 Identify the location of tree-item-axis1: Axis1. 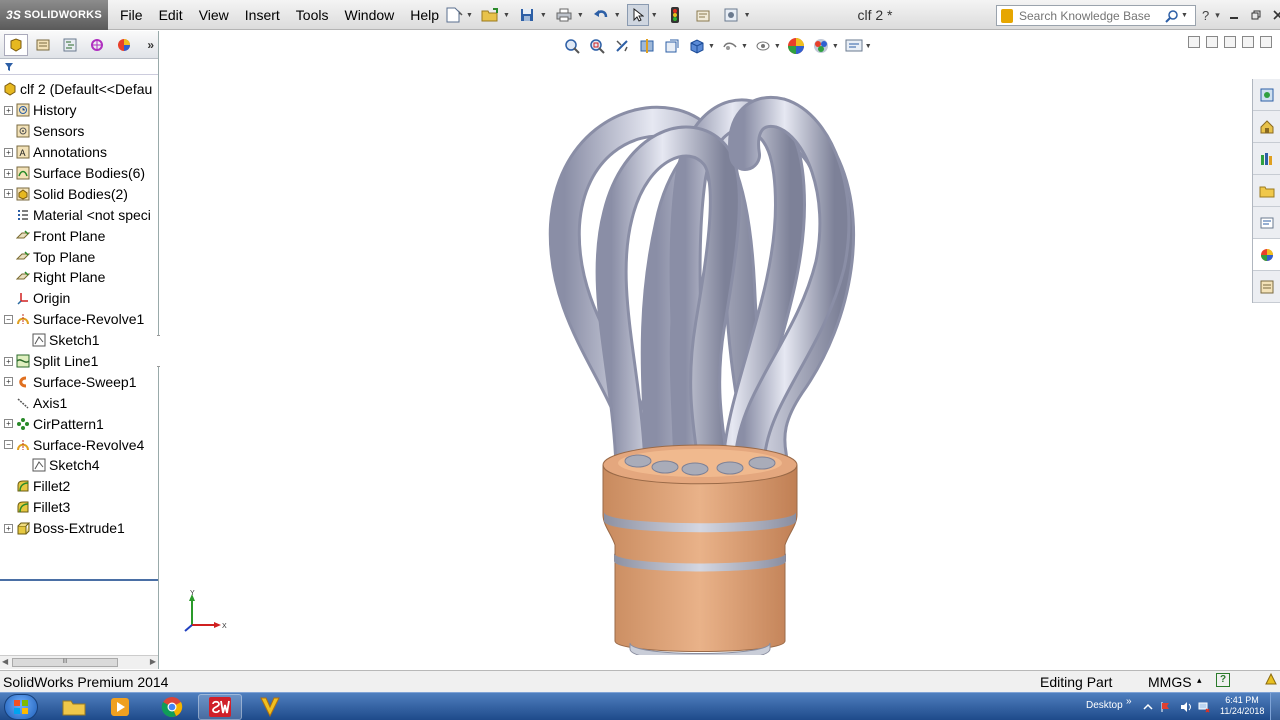
(79, 402).